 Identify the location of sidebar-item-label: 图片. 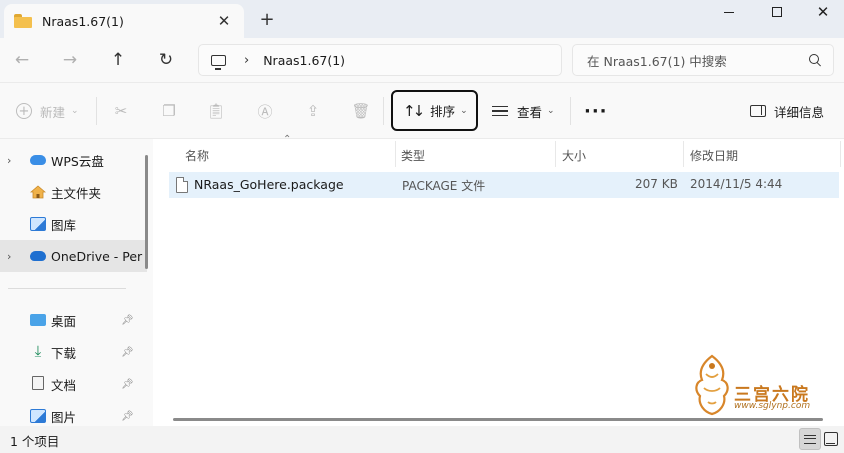
(64, 417).